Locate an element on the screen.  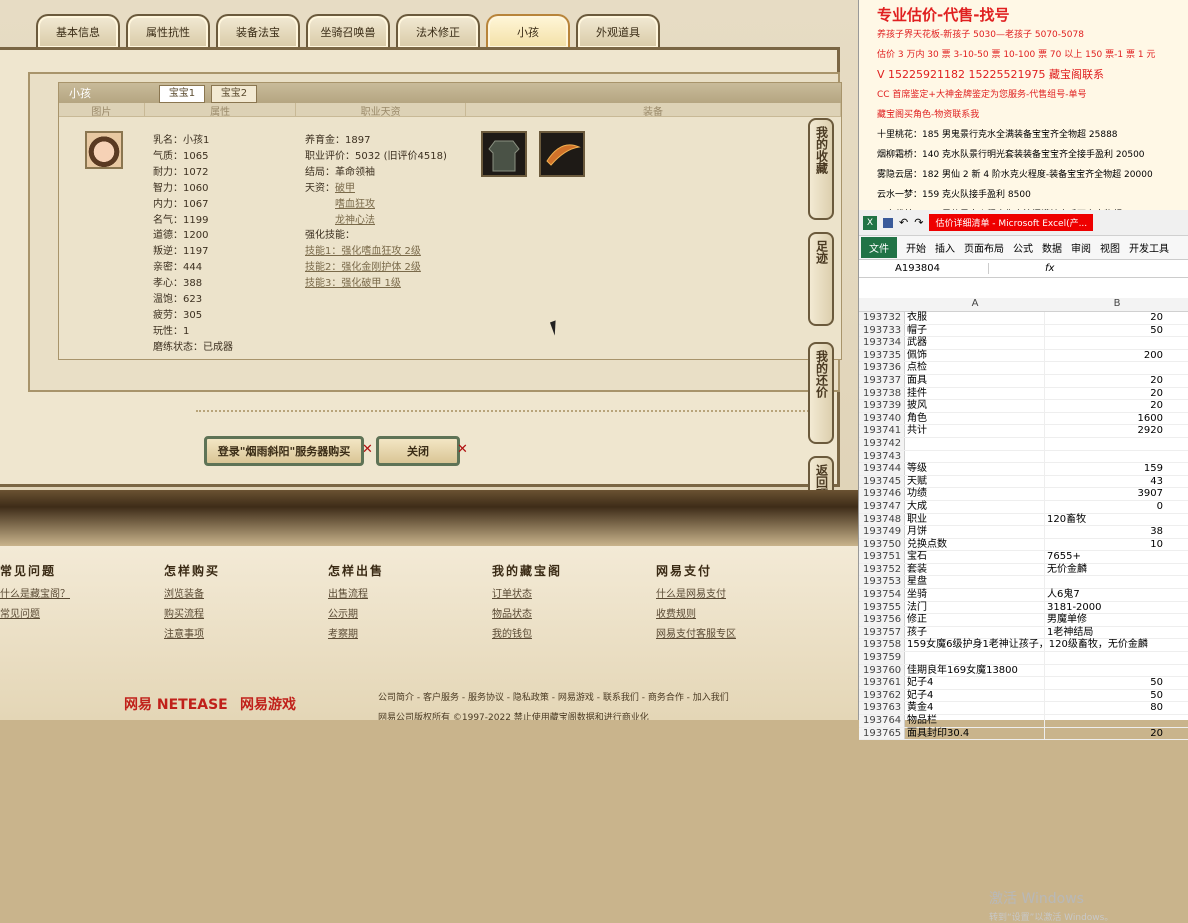
tab-basic-info: 基本信息 is located at coordinates (78, 31).